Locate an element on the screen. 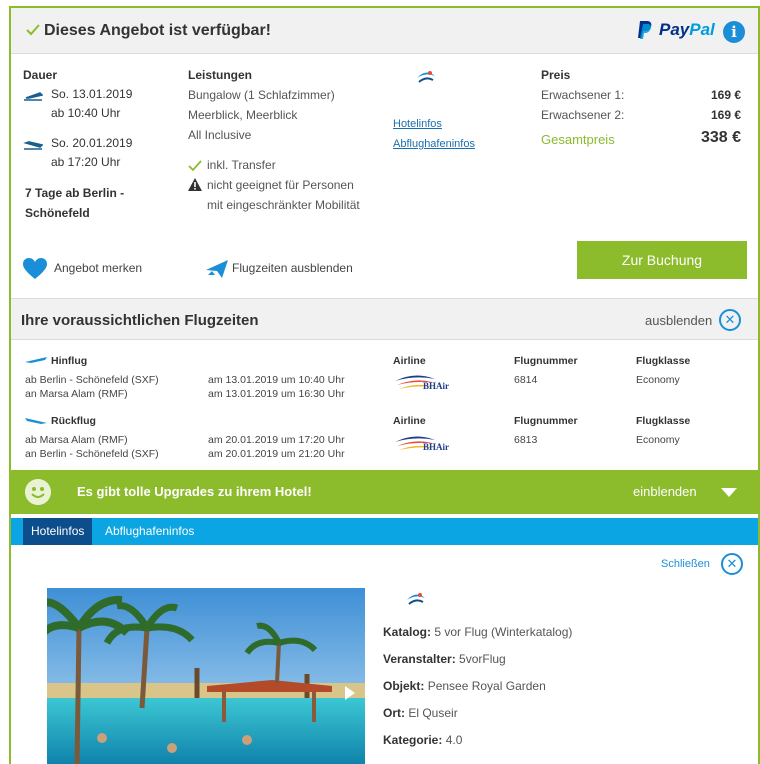  tab-airport-info: Abflughafeninfos is located at coordinates (149, 531).